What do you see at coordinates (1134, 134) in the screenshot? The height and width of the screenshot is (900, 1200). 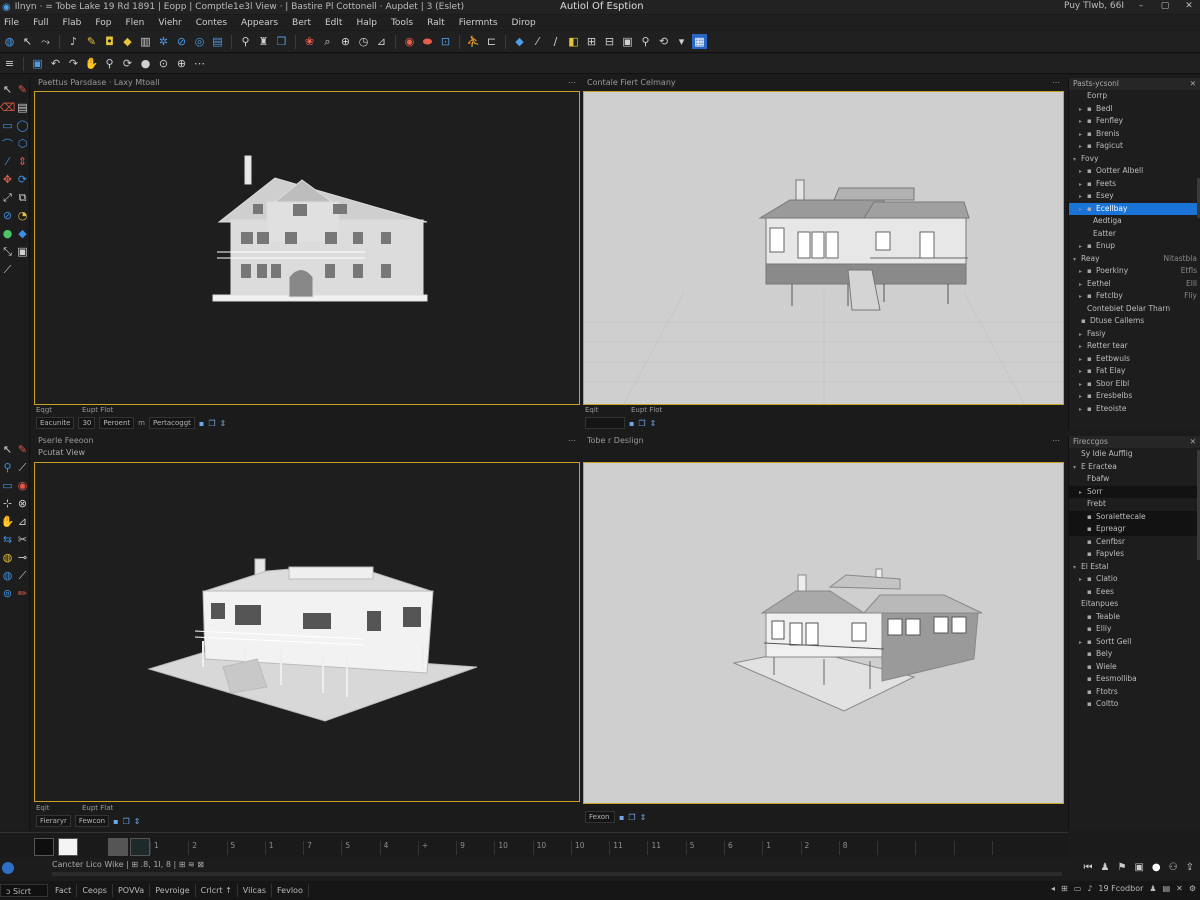 I see `tree-row: ▸ ▪ Brenis` at bounding box center [1134, 134].